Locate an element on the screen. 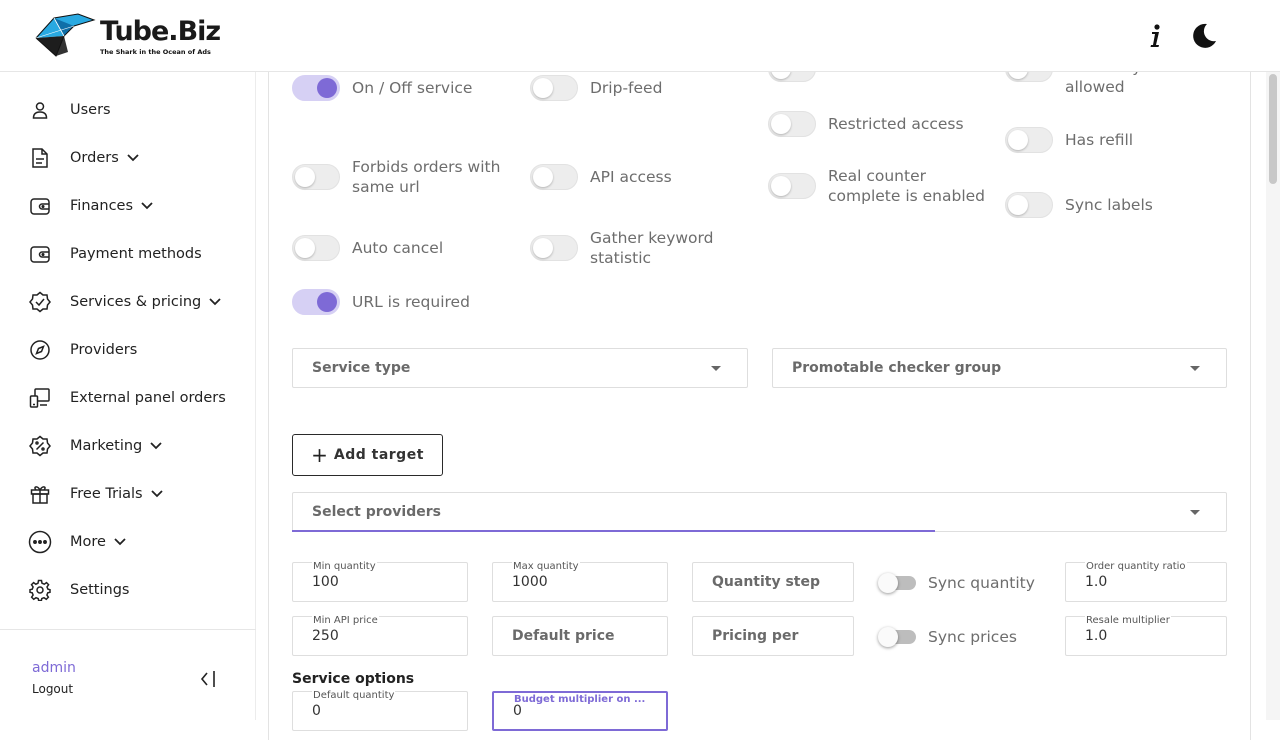 The height and width of the screenshot is (740, 1280). forbids-orders-toggle: Forbids orders with same url is located at coordinates (402, 177).